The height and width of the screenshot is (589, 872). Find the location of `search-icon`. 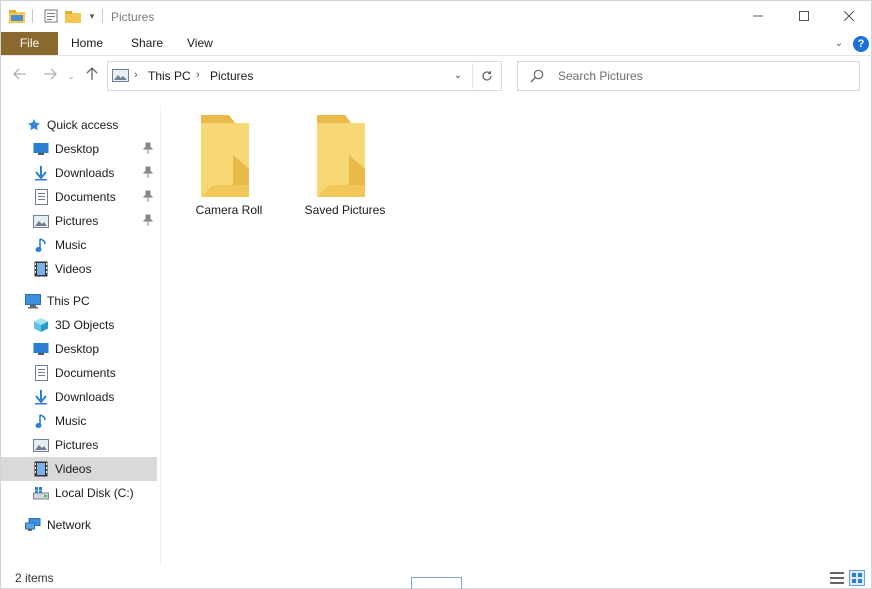

search-icon is located at coordinates (537, 76).